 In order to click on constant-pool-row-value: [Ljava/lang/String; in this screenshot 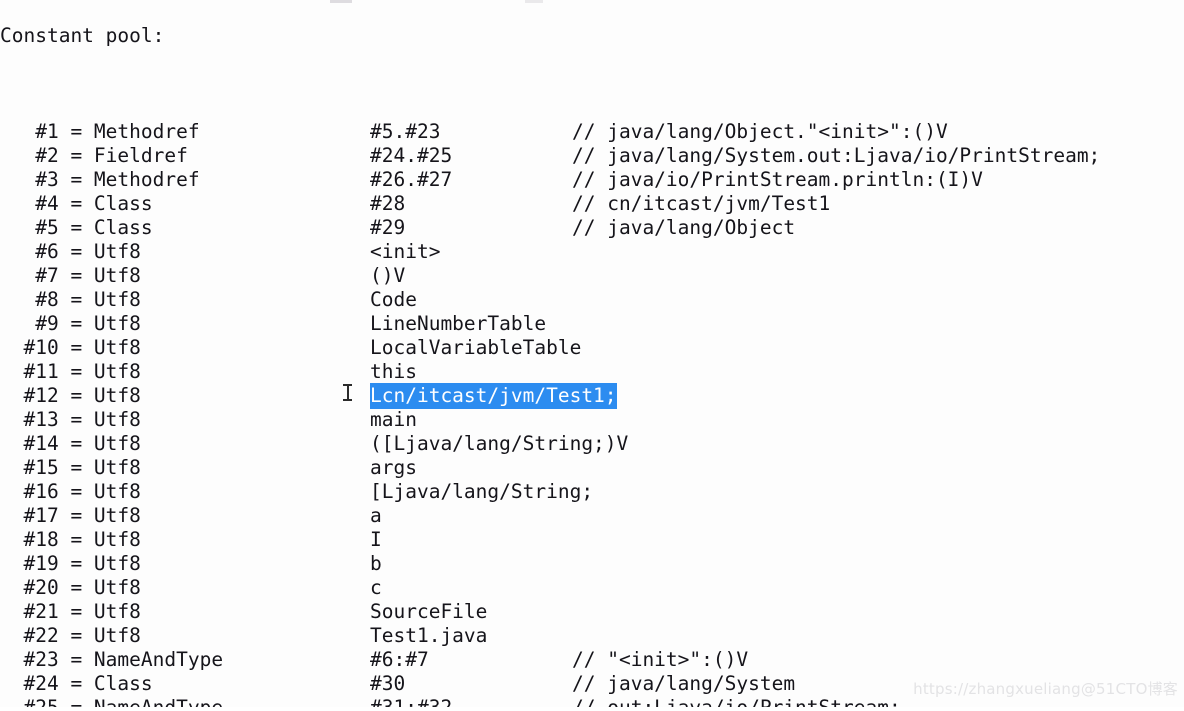, I will do `click(482, 491)`.